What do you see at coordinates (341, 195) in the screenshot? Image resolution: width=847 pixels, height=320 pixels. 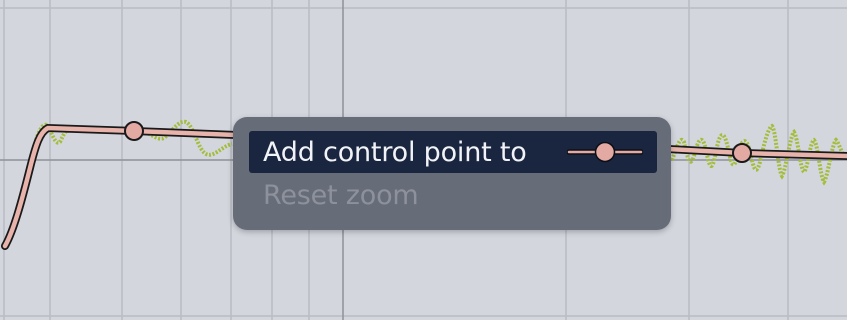 I see `menu-item-label: Reset zoom` at bounding box center [341, 195].